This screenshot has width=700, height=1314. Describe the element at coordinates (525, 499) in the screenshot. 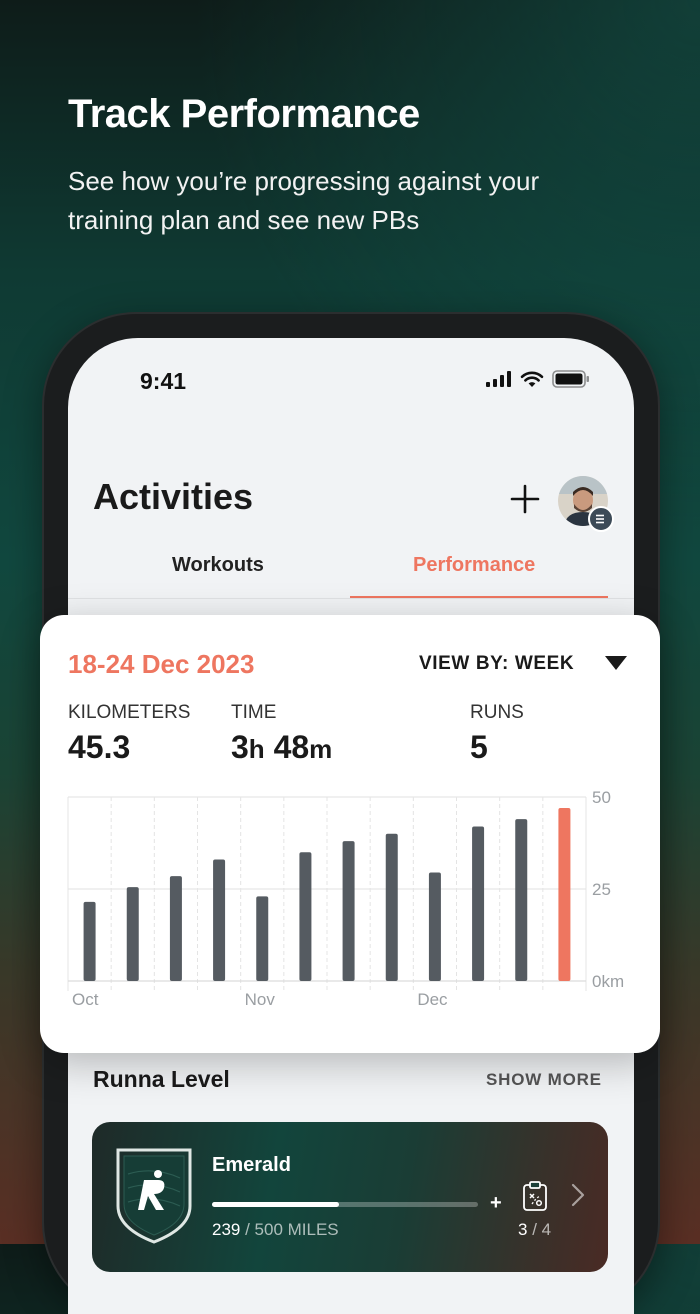

I see `plus-icon` at that location.